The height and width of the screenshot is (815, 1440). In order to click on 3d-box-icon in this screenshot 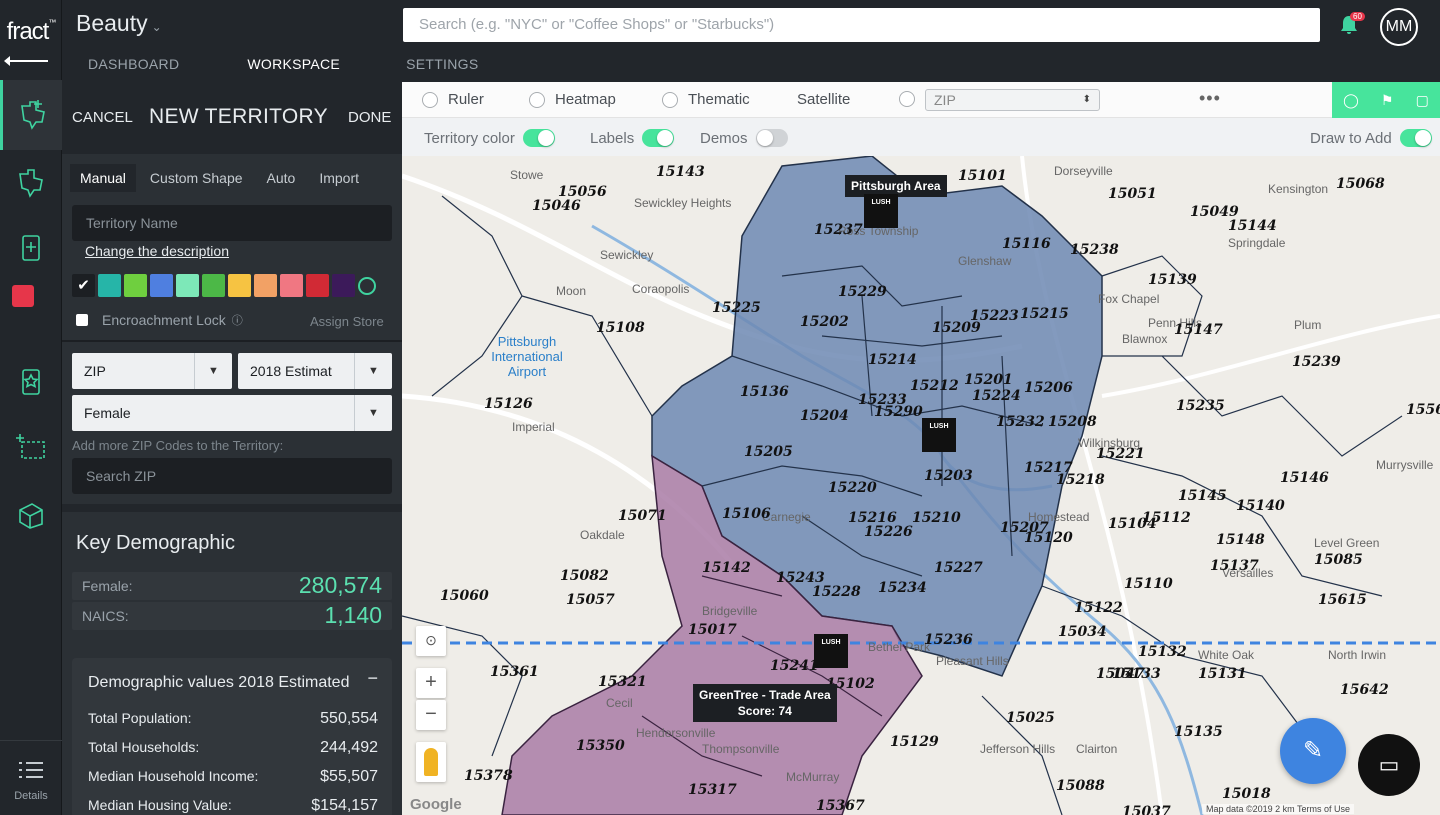, I will do `click(31, 515)`.